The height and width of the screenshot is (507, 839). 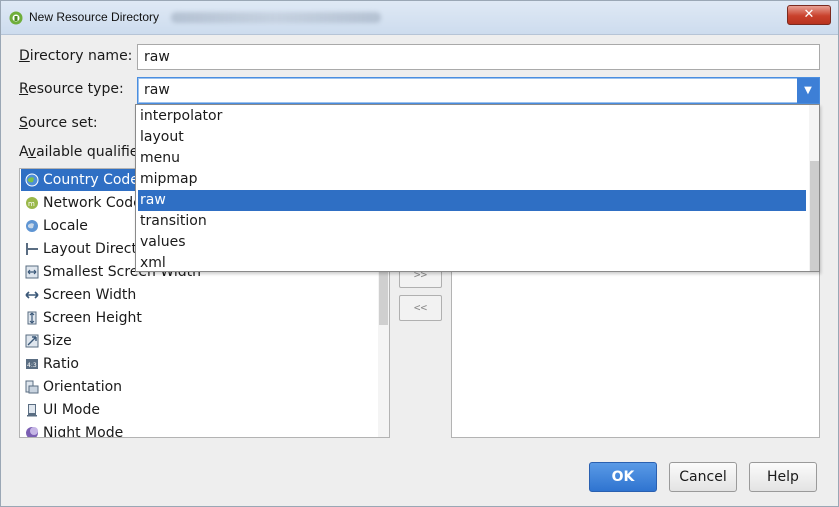 What do you see at coordinates (472, 242) in the screenshot?
I see `dropdown-option-values: values` at bounding box center [472, 242].